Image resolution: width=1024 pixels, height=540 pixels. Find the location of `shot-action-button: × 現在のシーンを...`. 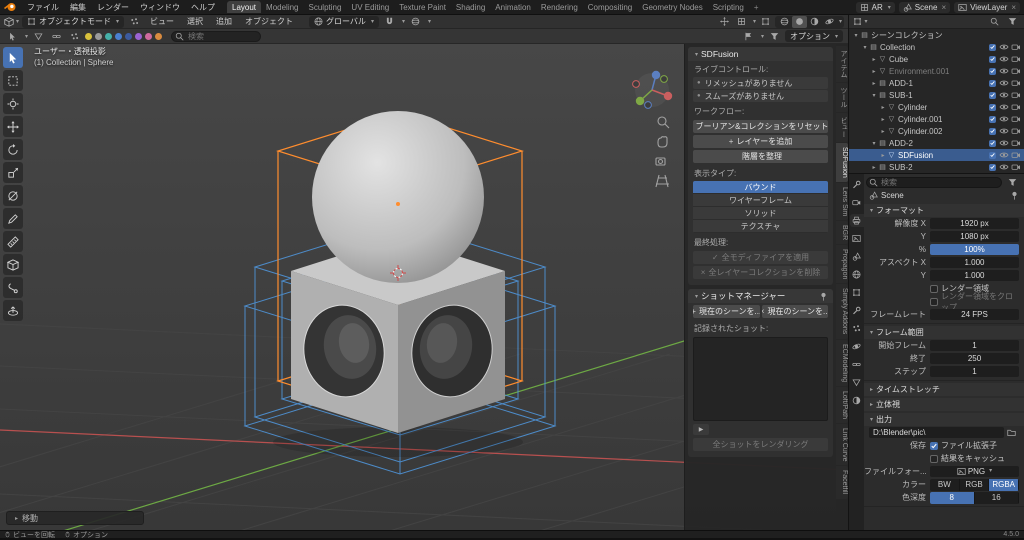

shot-action-button: × 現在のシーンを... is located at coordinates (794, 311).